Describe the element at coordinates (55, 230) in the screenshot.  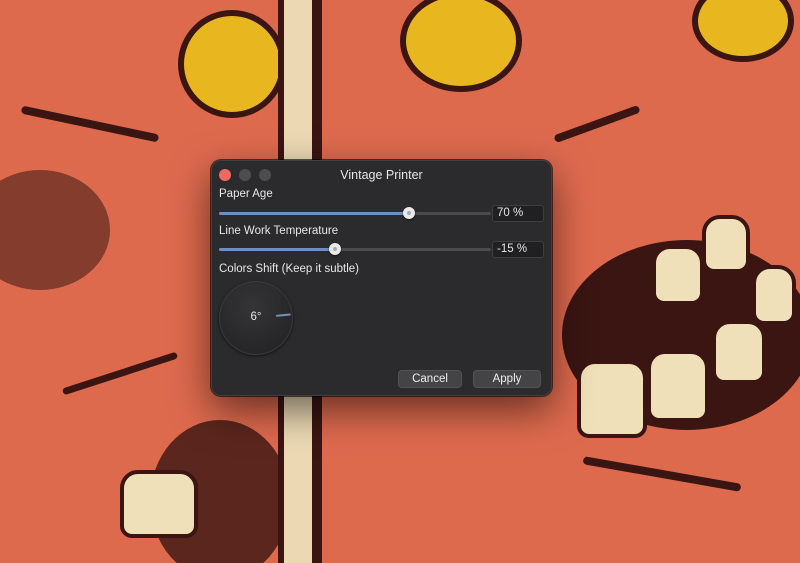
I see `ink-shadow` at that location.